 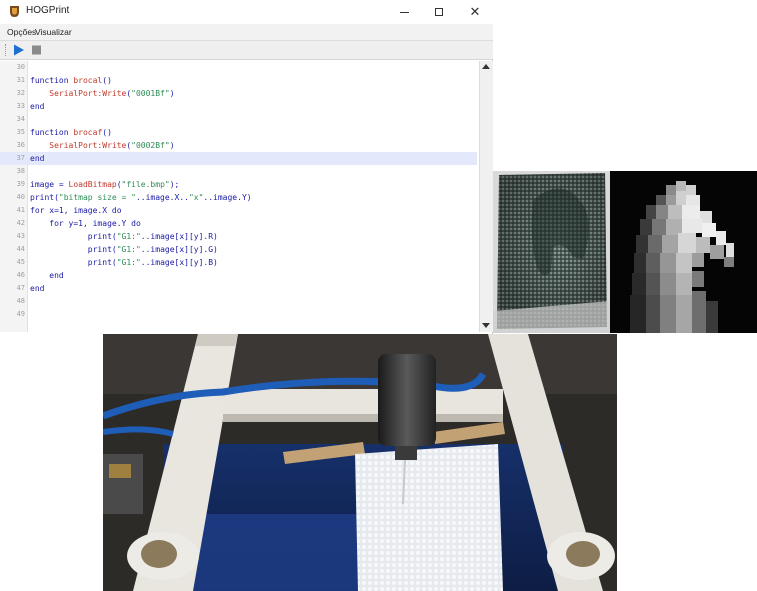 I want to click on line-number: 39, so click(x=20, y=184).